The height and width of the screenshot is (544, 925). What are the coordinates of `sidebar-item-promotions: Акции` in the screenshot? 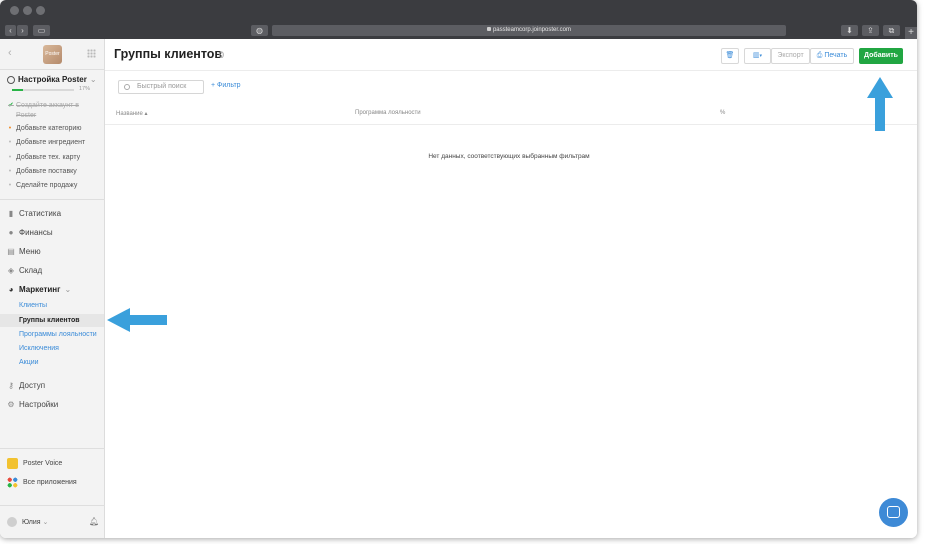 It's located at (29, 362).